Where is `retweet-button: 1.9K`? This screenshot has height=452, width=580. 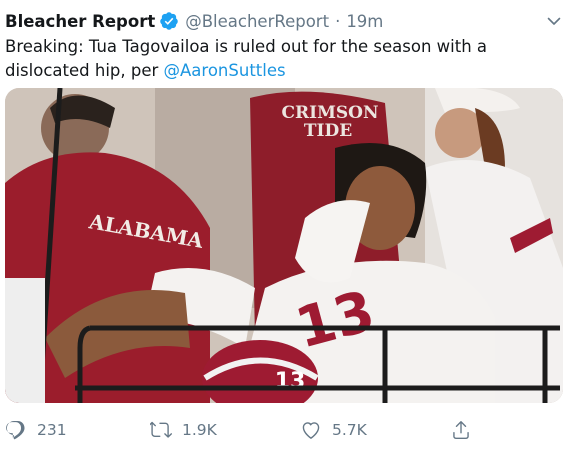
retweet-button: 1.9K is located at coordinates (183, 430).